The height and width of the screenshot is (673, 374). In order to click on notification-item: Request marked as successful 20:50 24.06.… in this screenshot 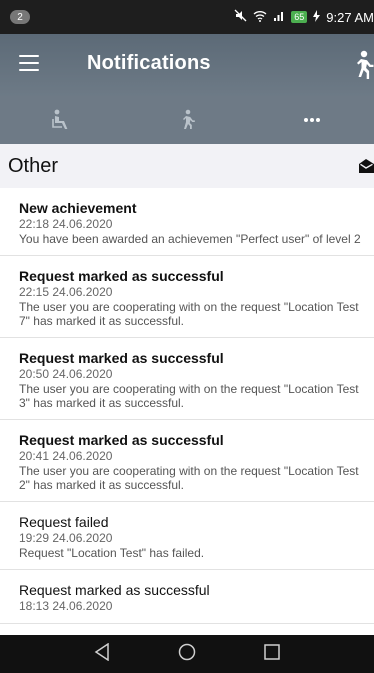, I will do `click(187, 379)`.